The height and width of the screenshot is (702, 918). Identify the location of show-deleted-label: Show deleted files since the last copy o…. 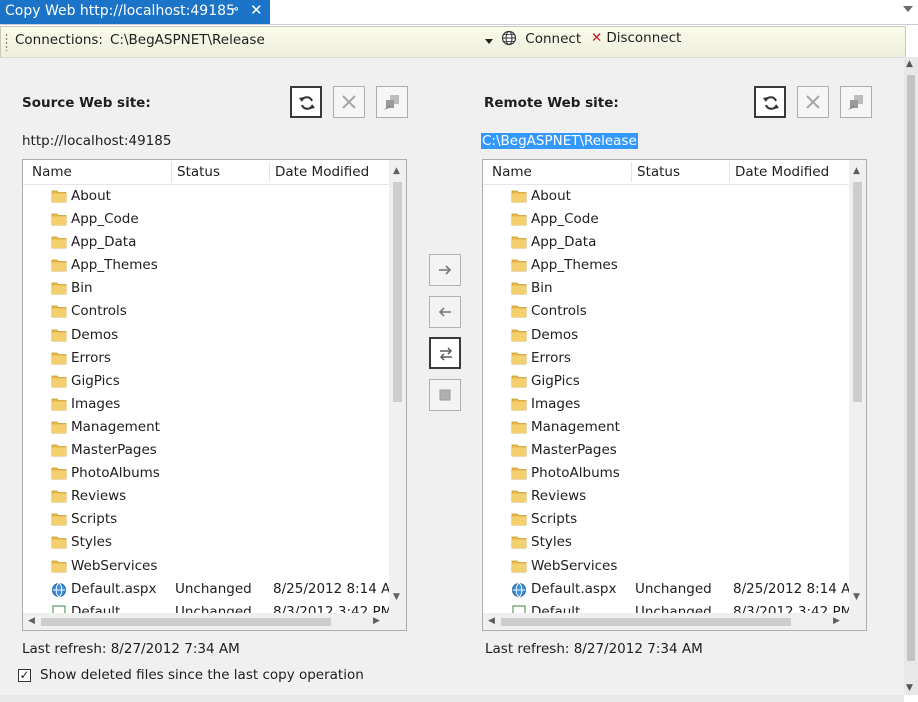
(202, 675).